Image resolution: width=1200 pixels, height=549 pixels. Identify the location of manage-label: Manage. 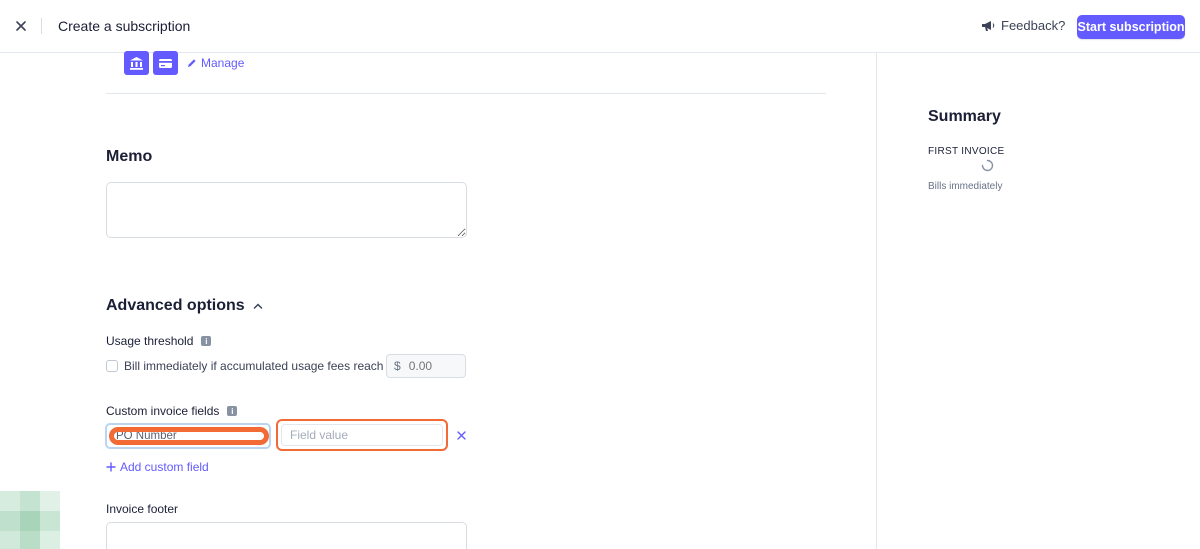
(223, 63).